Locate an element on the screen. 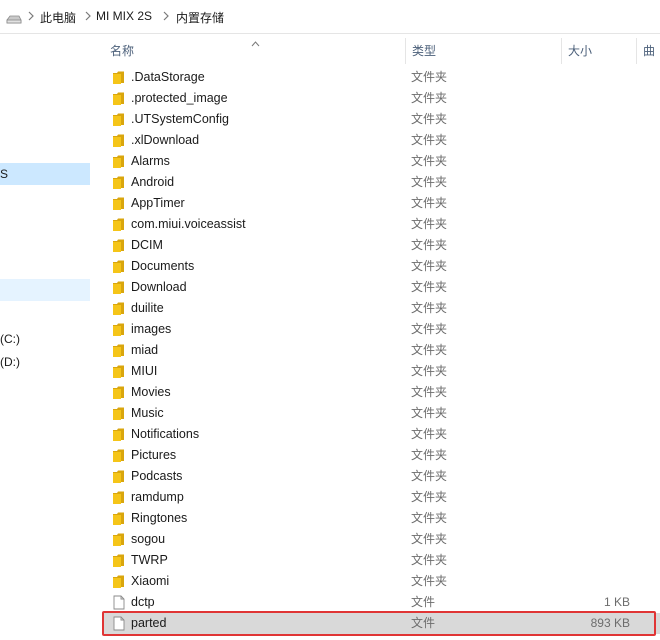 The height and width of the screenshot is (640, 660). file-name: miad is located at coordinates (145, 350).